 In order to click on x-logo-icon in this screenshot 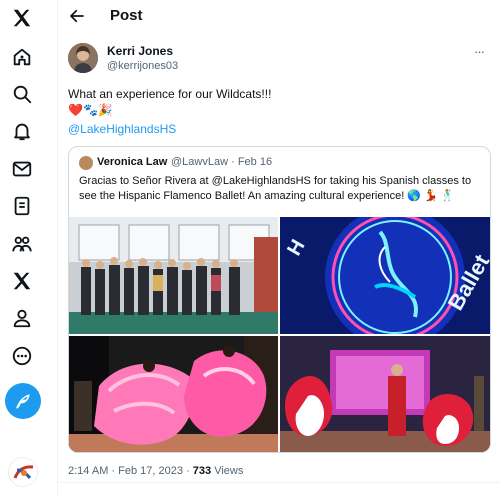, I will do `click(22, 18)`.